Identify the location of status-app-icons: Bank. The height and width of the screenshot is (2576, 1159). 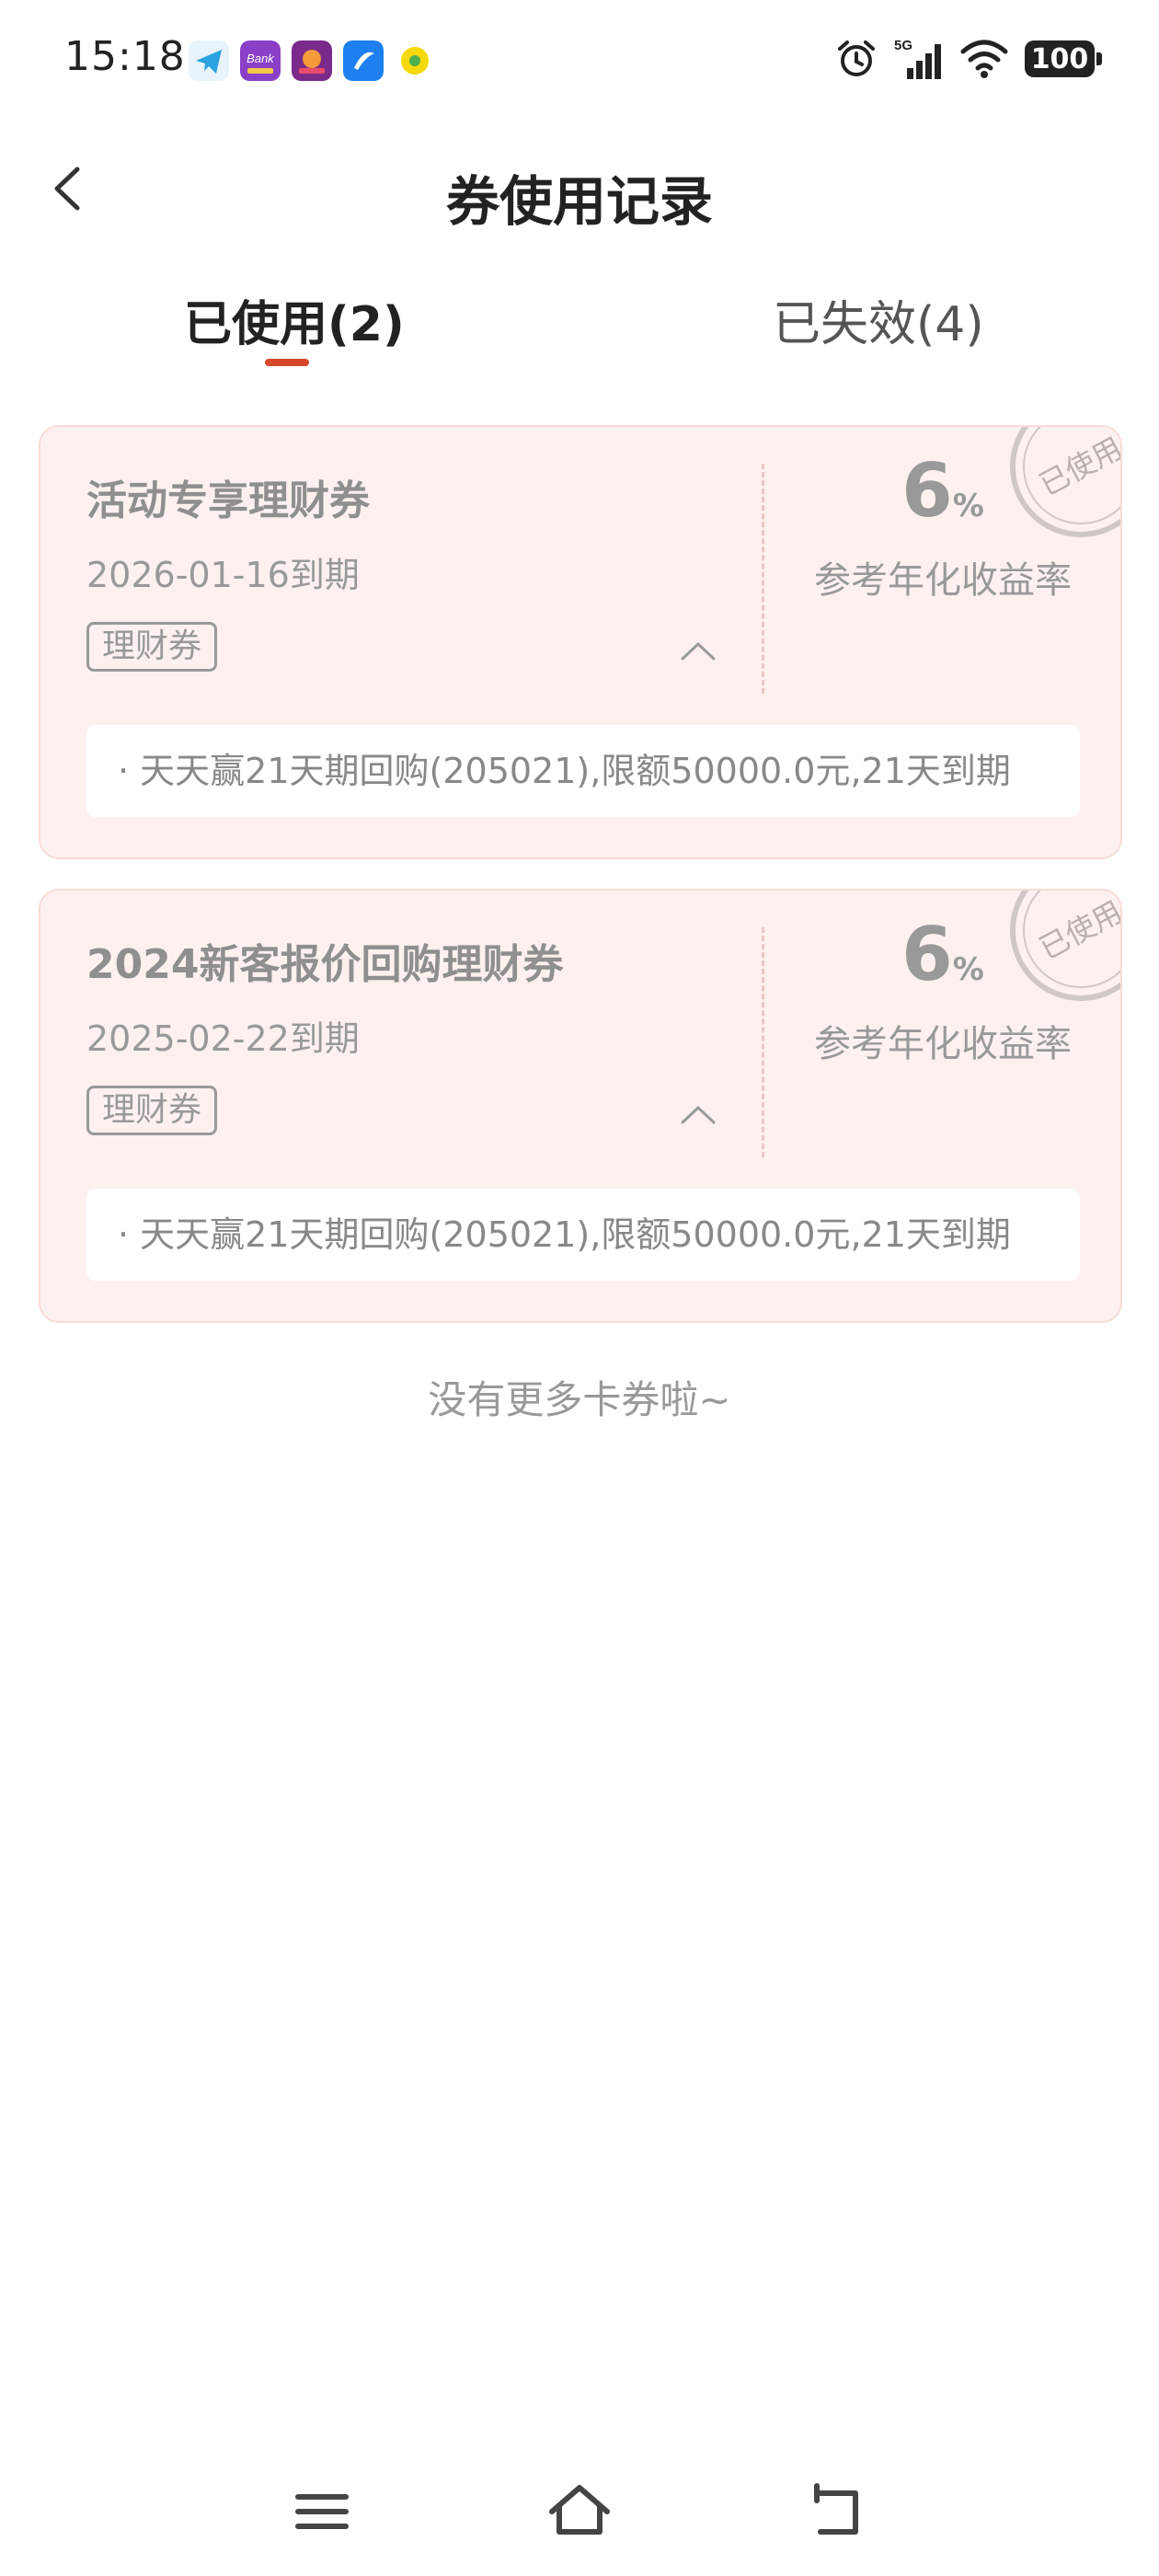
(312, 60).